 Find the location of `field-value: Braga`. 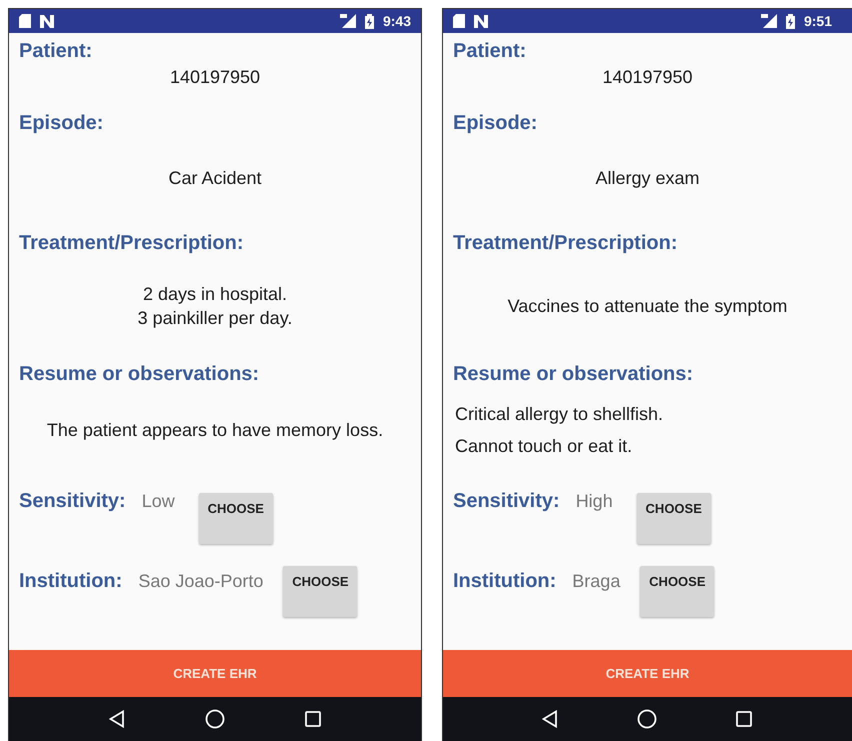

field-value: Braga is located at coordinates (596, 581).